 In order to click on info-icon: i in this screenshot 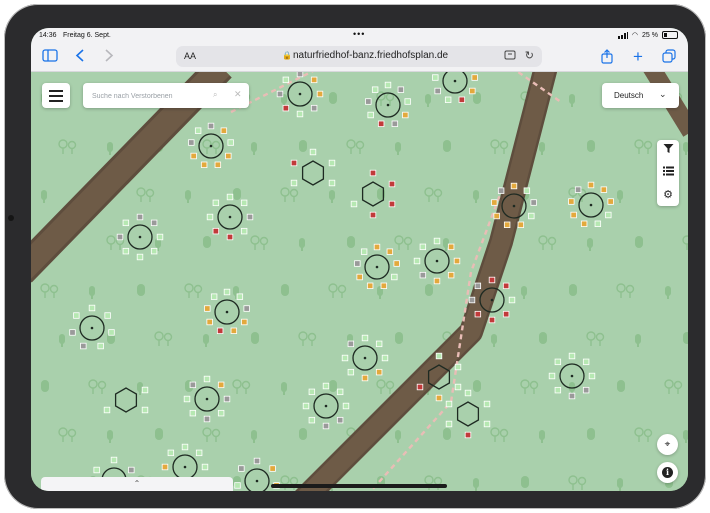, I will do `click(667, 472)`.